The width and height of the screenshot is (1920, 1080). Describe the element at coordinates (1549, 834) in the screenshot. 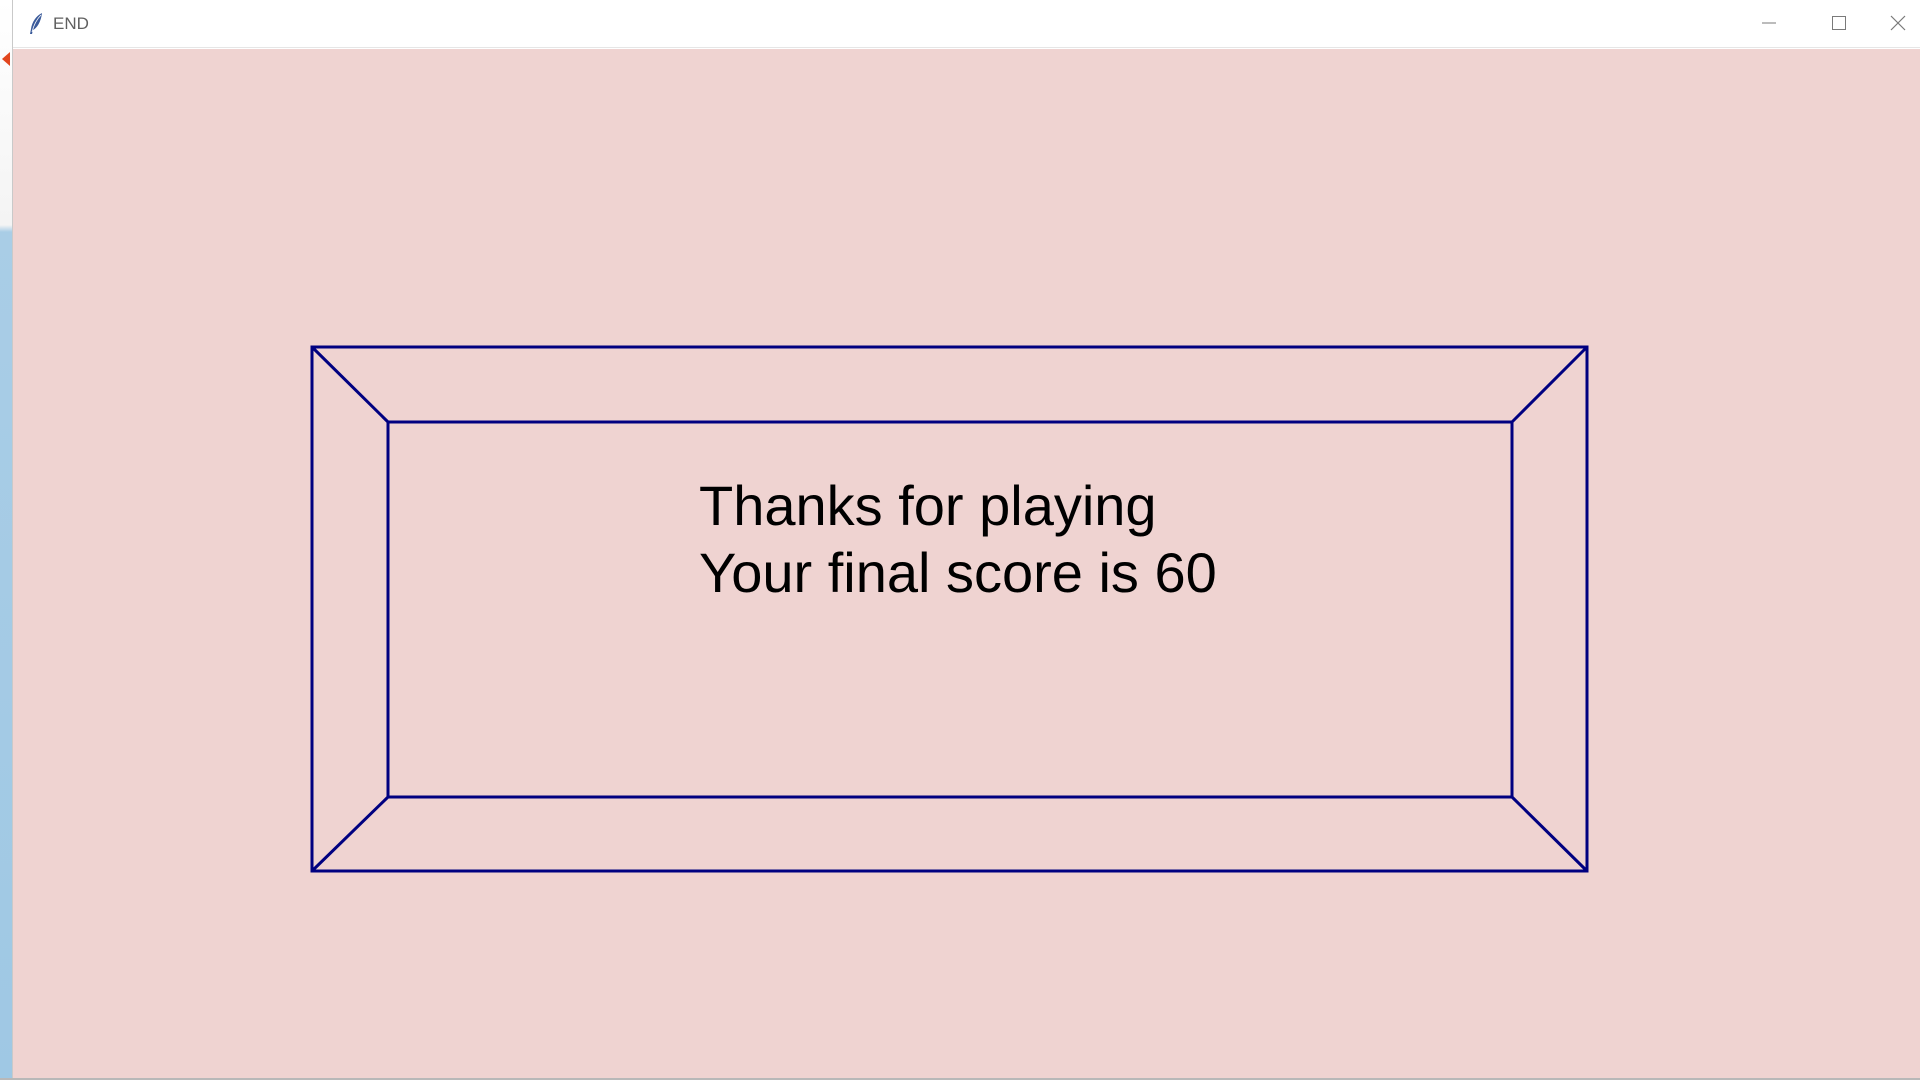

I see `corner-bevel-bottom-right` at that location.